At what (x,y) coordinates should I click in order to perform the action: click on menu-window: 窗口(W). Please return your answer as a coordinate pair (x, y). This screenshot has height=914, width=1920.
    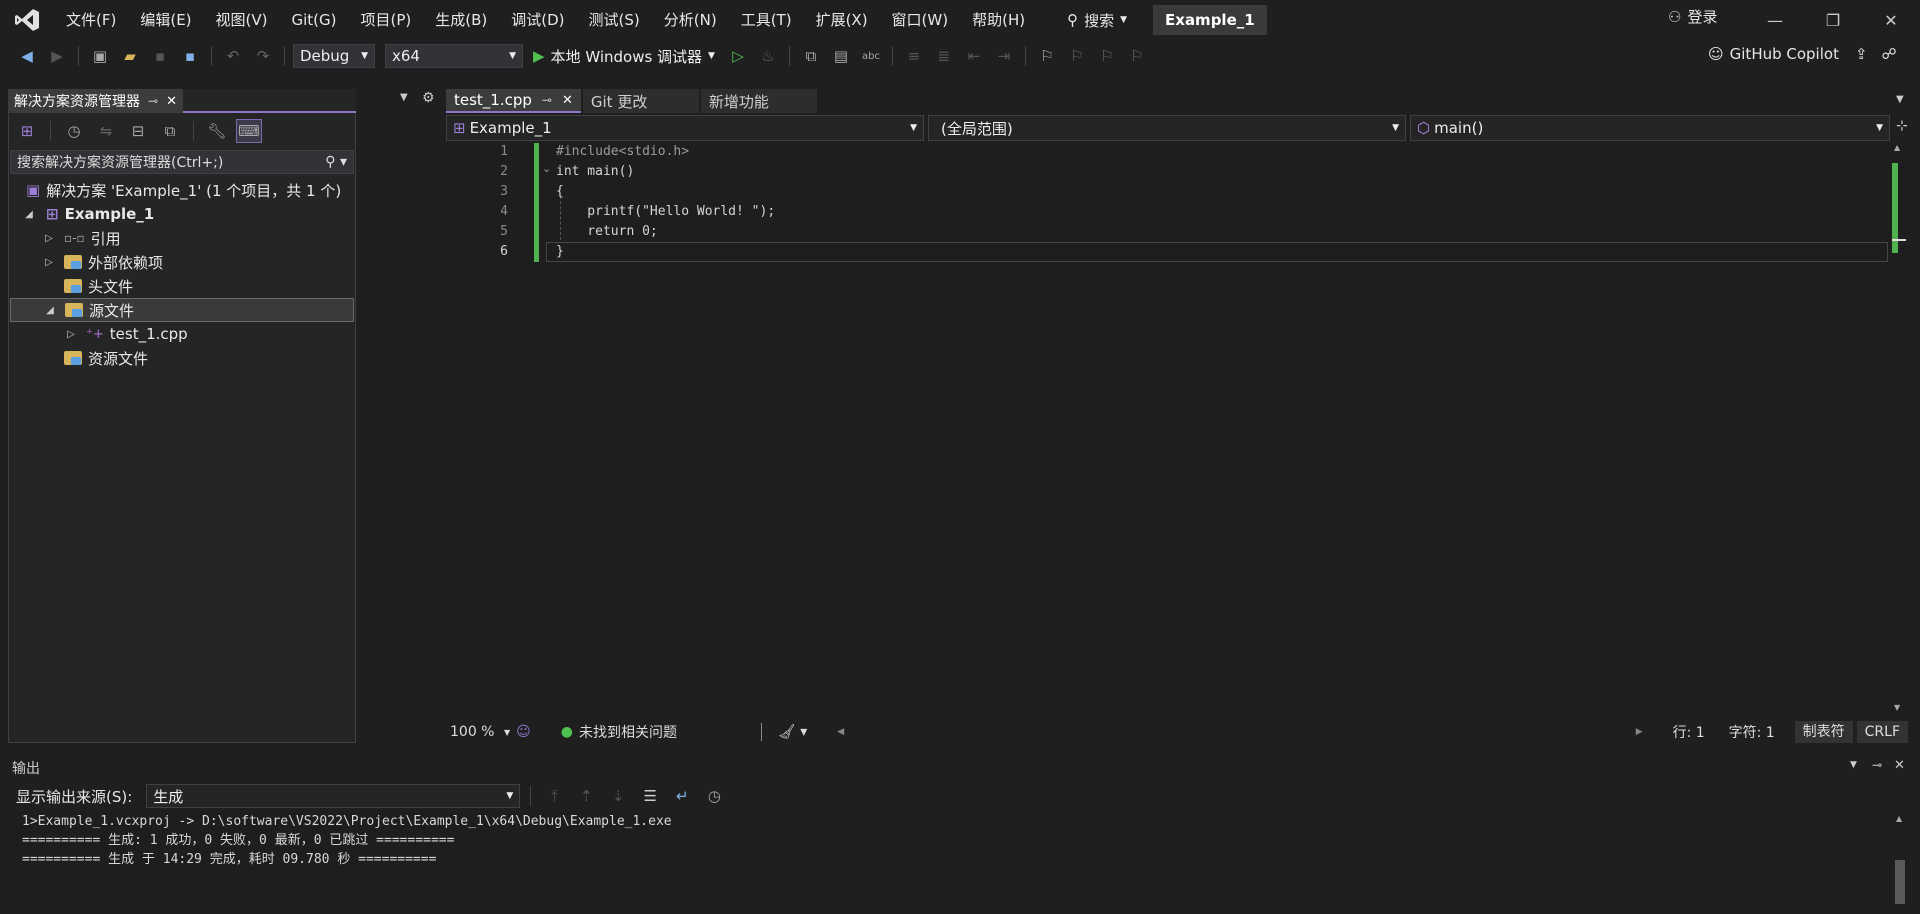
    Looking at the image, I should click on (920, 20).